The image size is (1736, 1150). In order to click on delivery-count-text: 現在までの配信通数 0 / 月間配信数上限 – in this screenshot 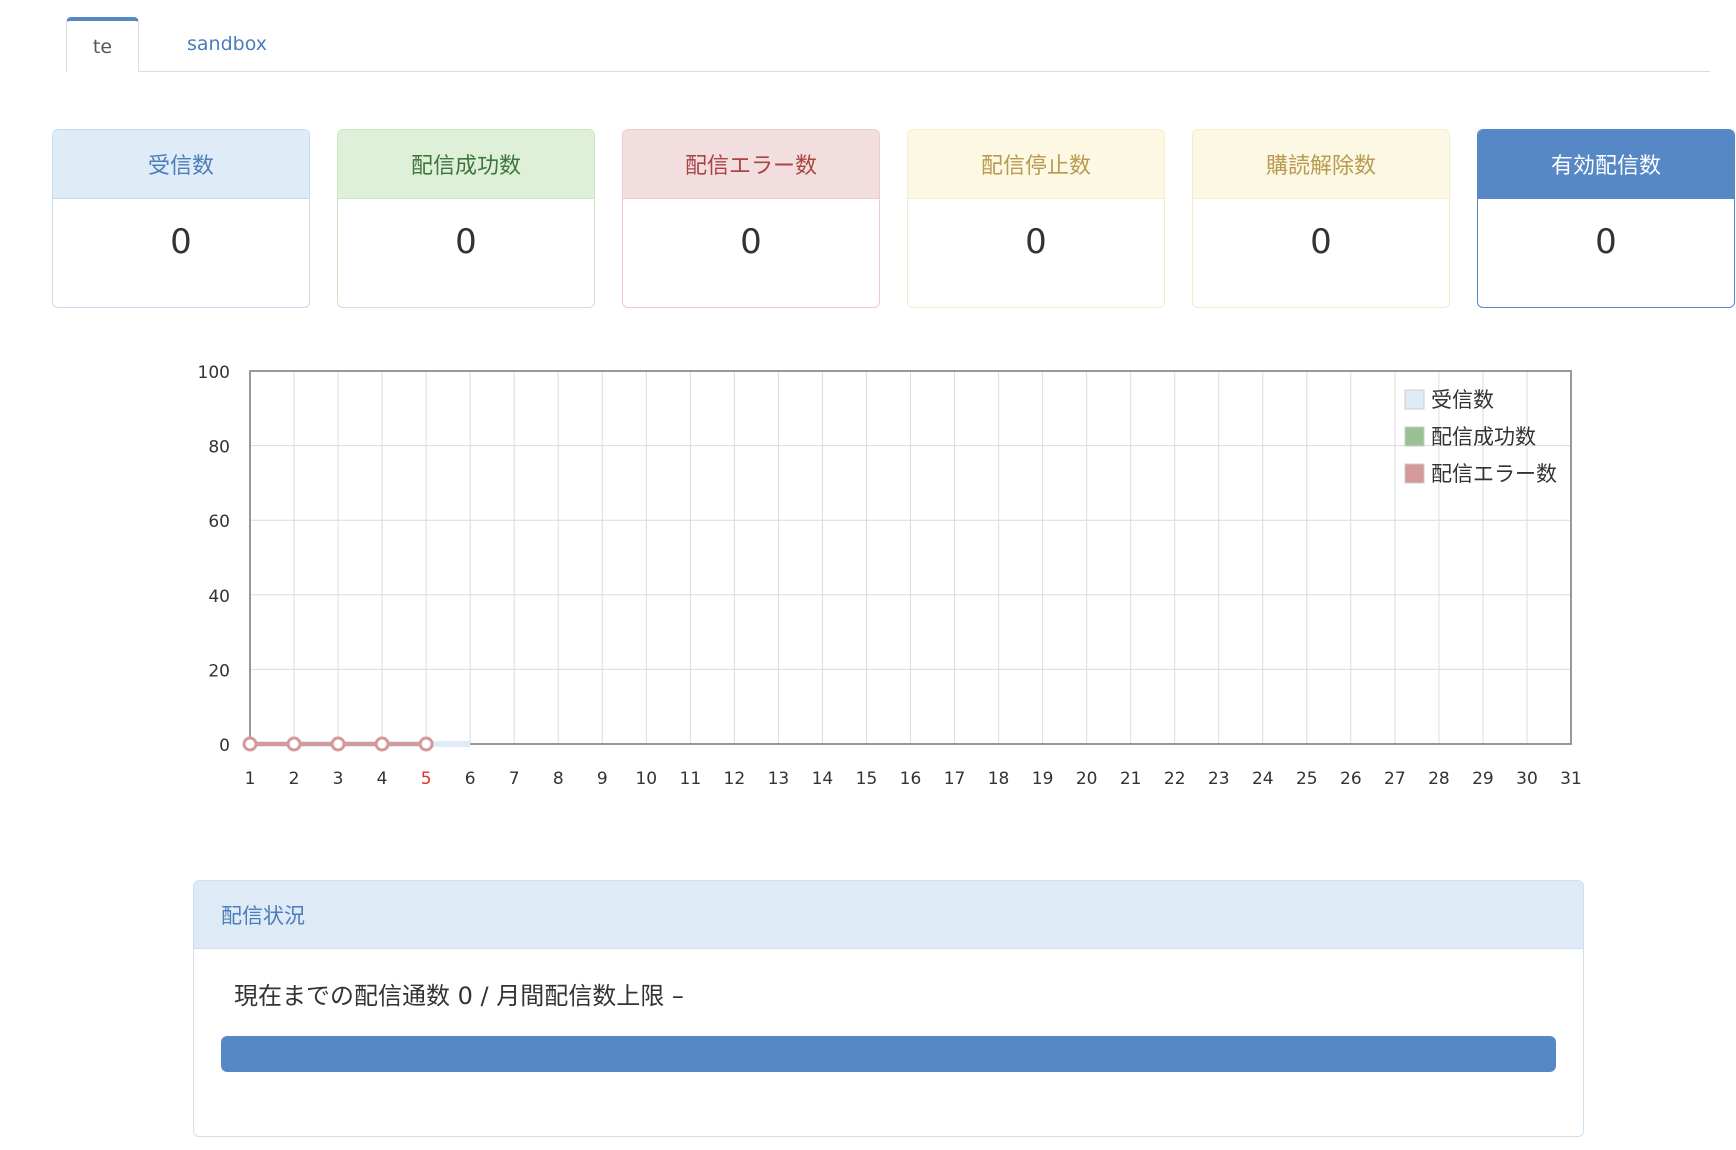, I will do `click(459, 996)`.